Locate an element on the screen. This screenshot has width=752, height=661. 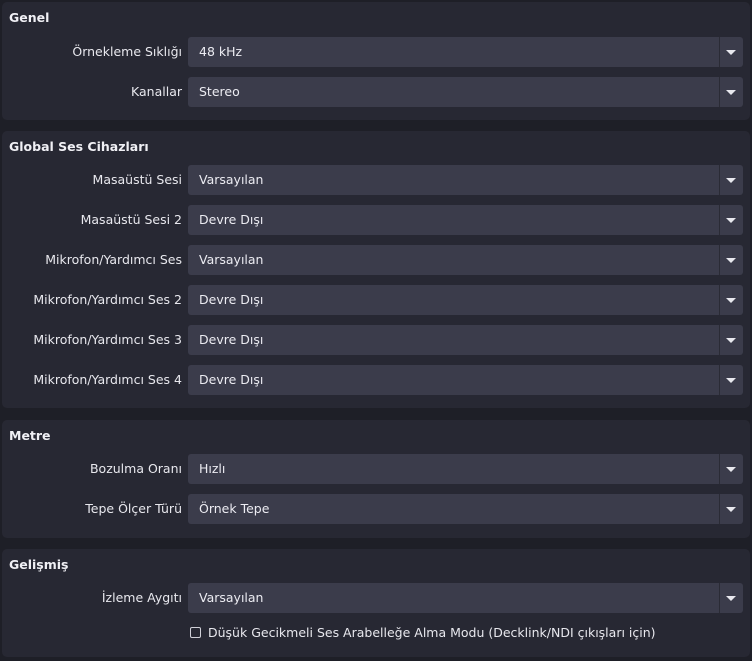
meters-title: Metre is located at coordinates (30, 435).